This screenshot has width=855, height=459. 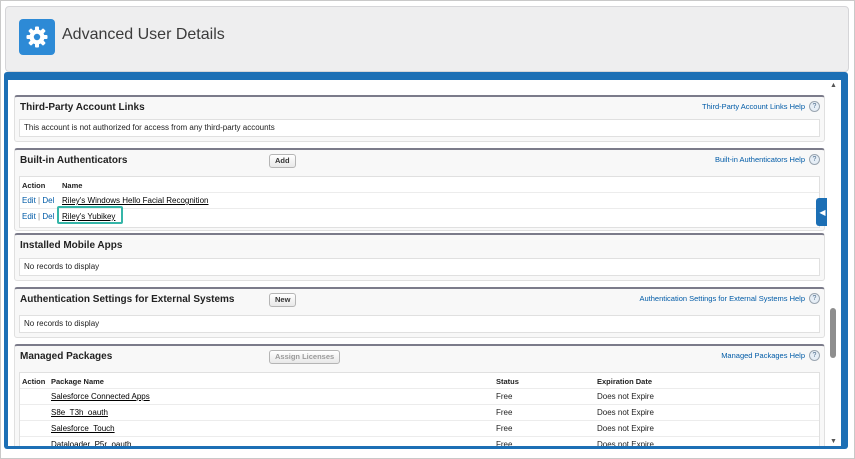 What do you see at coordinates (79, 412) in the screenshot?
I see `package-name-link: S8e_T3h_oauth` at bounding box center [79, 412].